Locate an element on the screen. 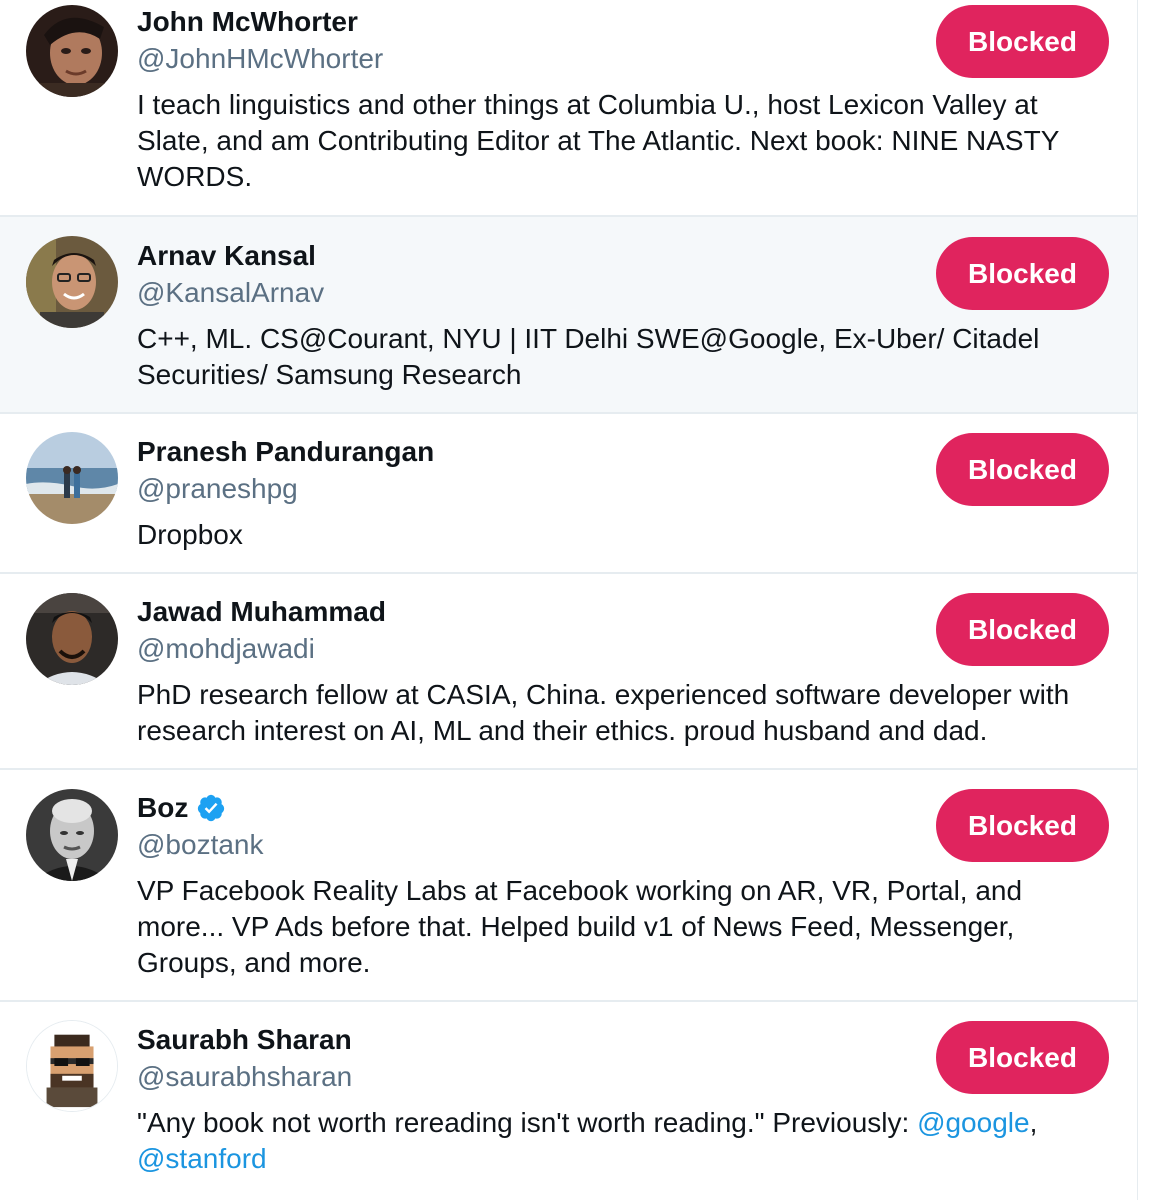  account-name-text: Saurabh Sharan is located at coordinates (244, 1040).